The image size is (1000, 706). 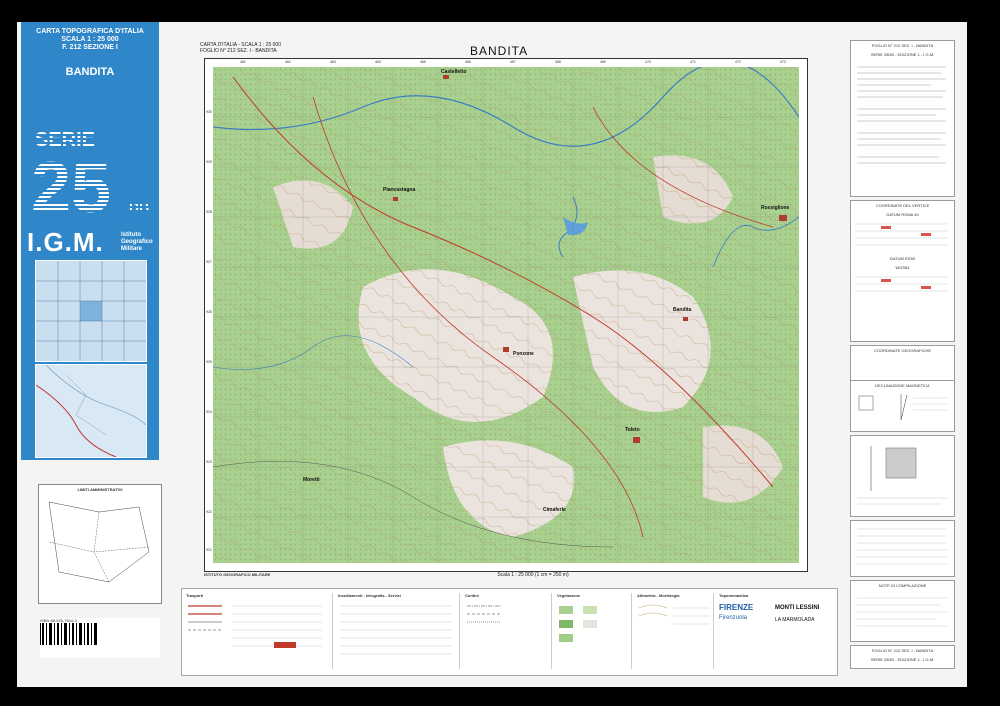 I want to click on panel-notes: NOTE DI COMPILAZIONE, so click(x=902, y=585).